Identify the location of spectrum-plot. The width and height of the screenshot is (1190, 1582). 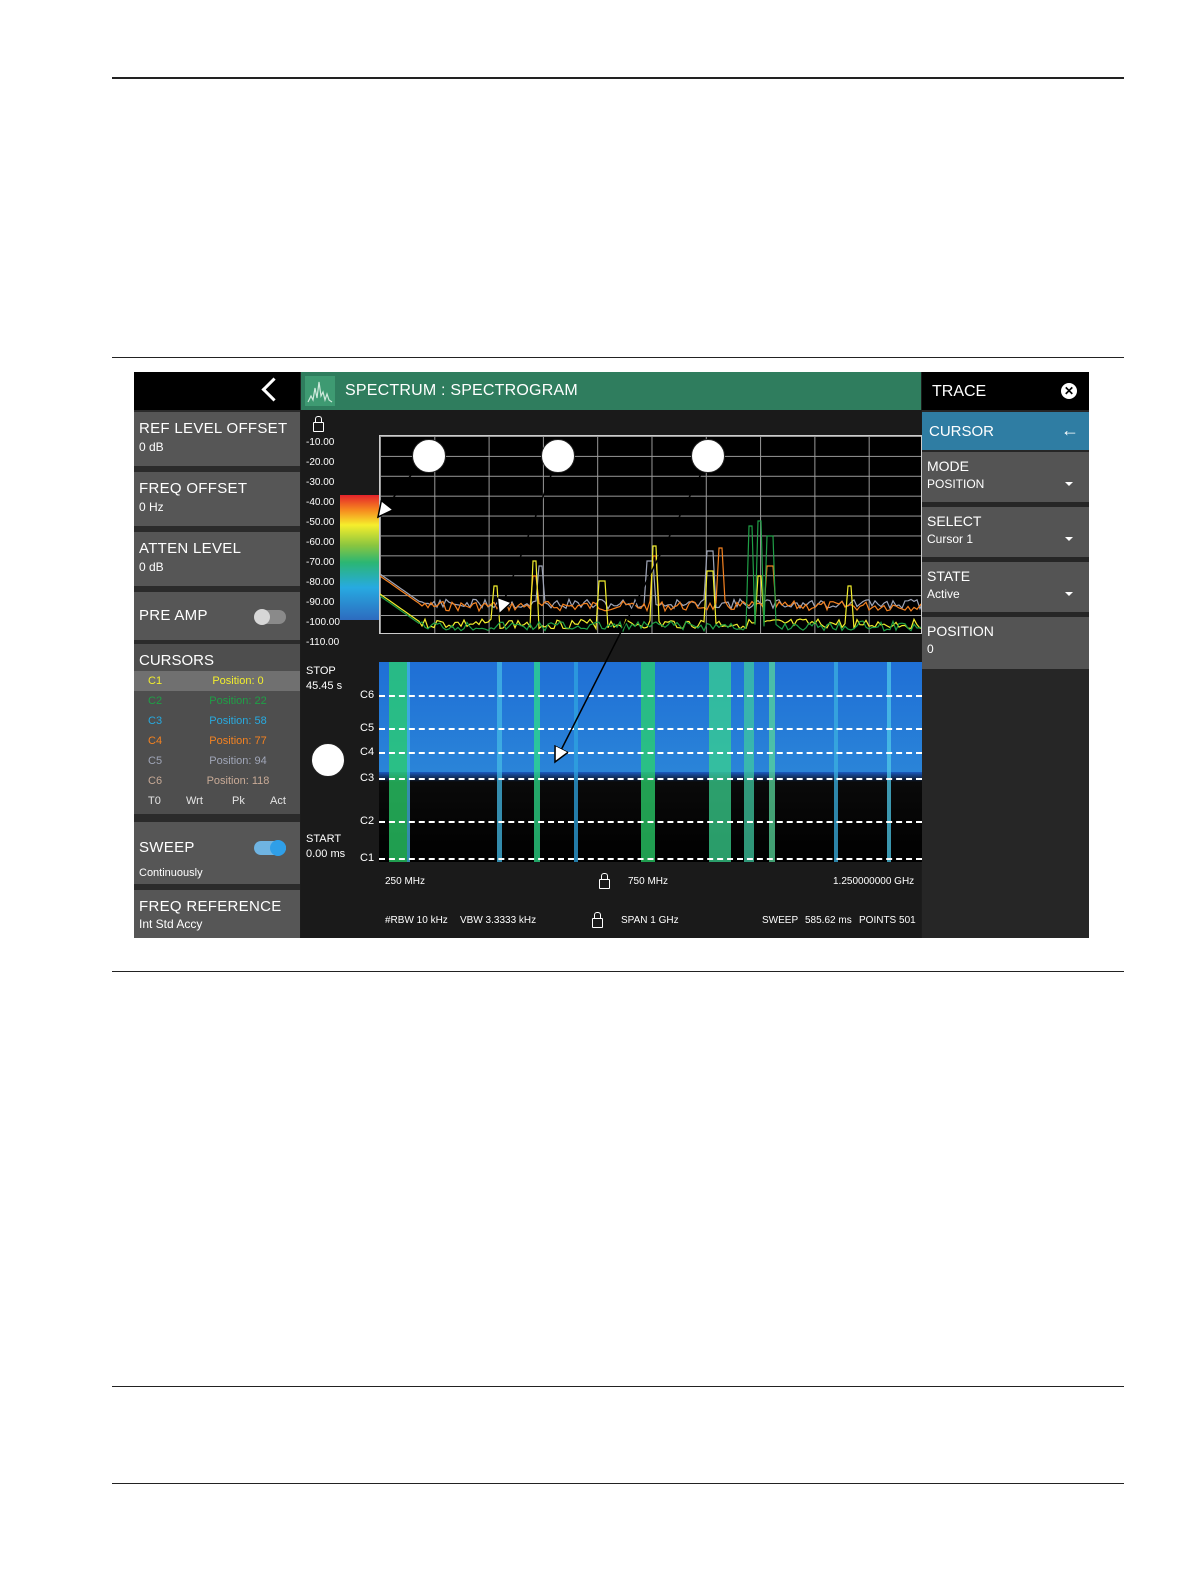
(650, 534).